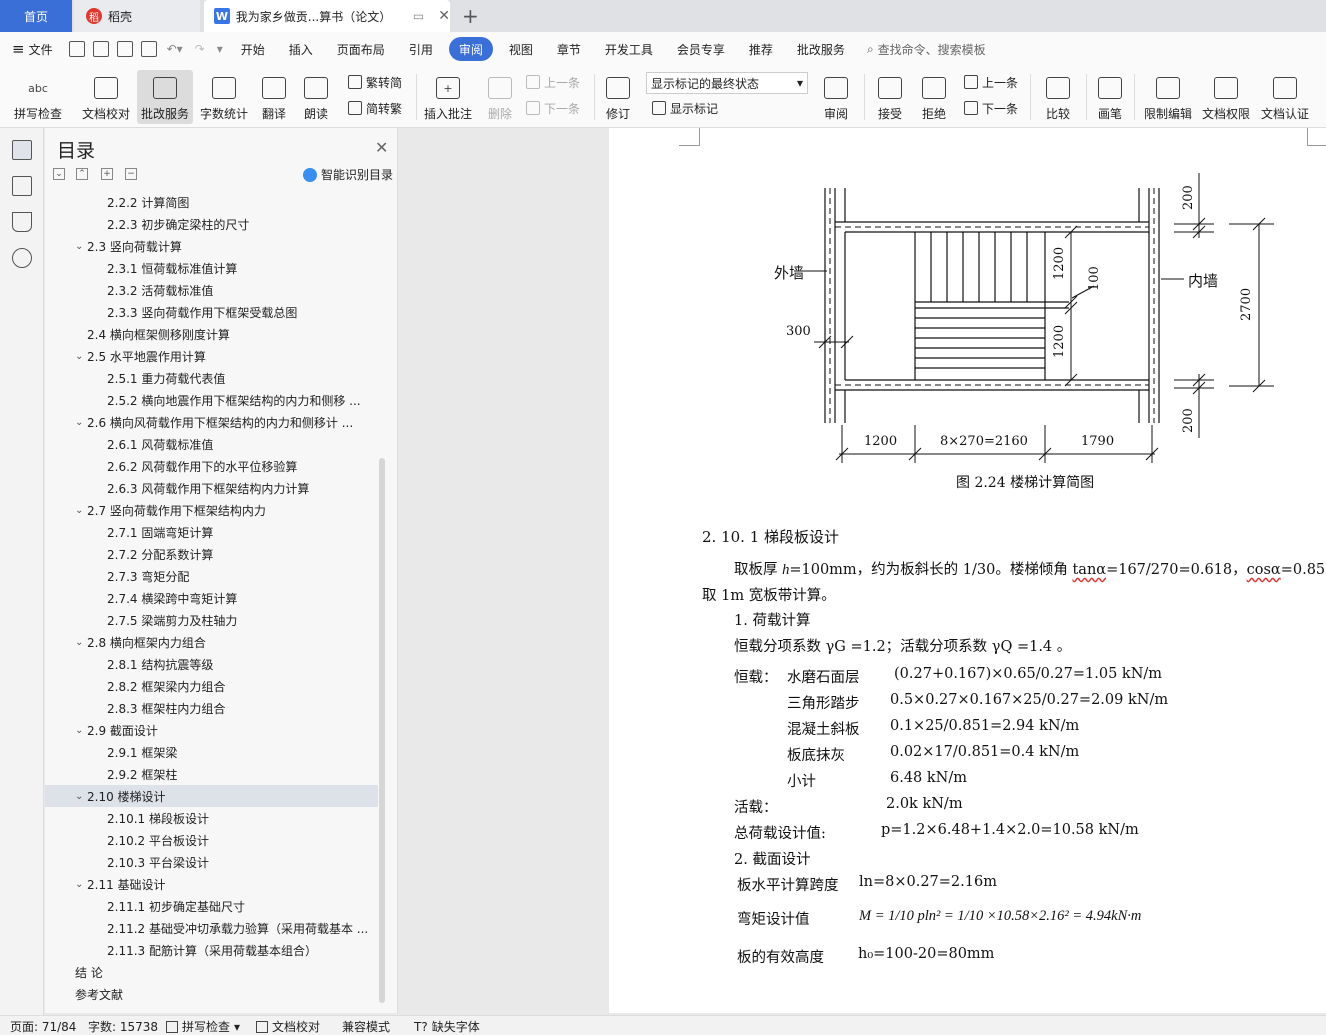 The image size is (1326, 1035). I want to click on toc-scrollbar, so click(382, 730).